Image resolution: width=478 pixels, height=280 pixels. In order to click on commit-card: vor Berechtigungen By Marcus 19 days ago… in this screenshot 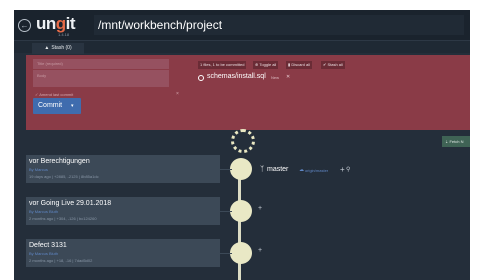, I will do `click(123, 169)`.